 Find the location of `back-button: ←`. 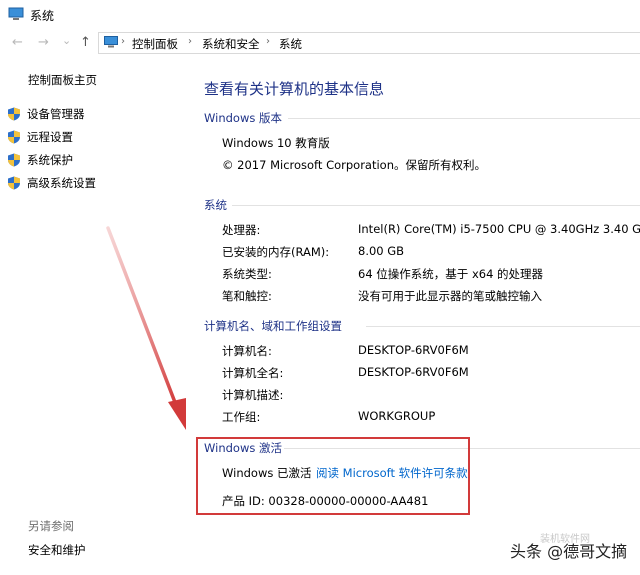

back-button: ← is located at coordinates (17, 42).